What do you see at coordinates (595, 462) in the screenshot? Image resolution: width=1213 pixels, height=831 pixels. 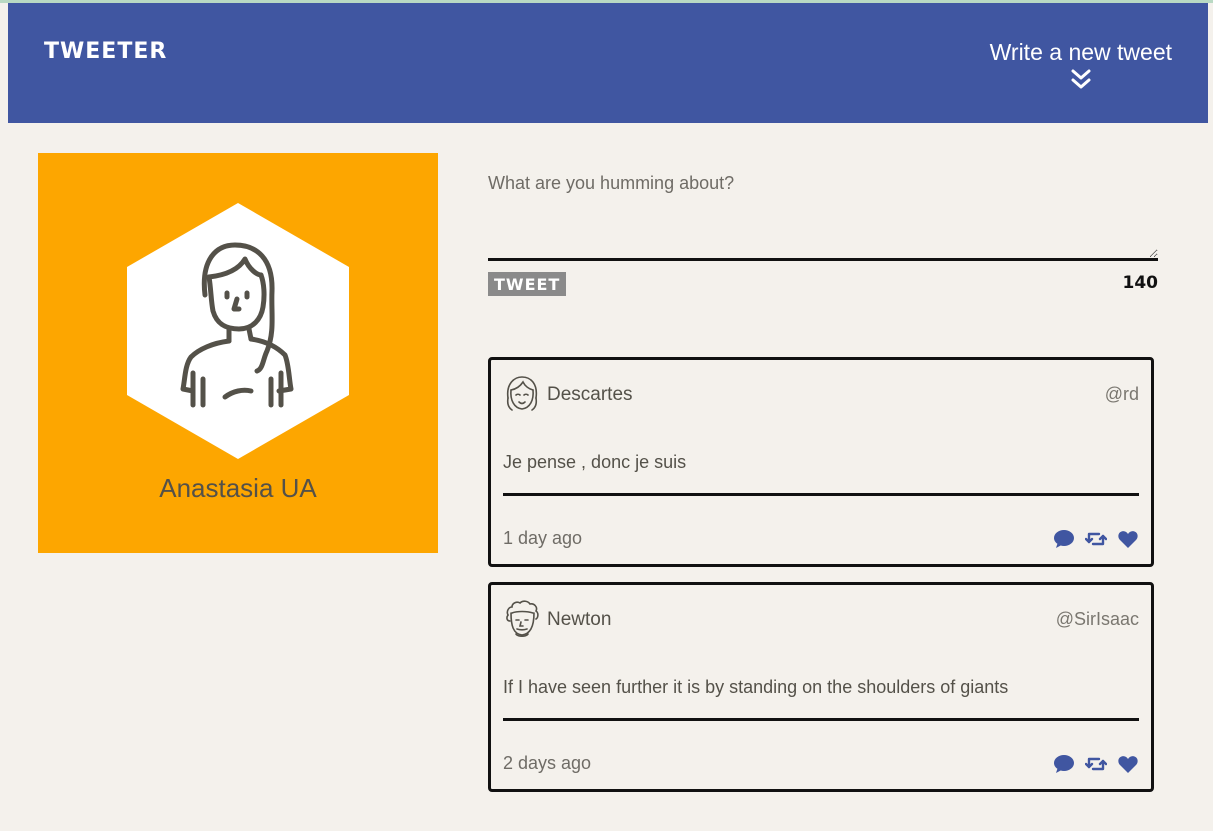 I see `tweet-text: Je pense , donc je suis` at bounding box center [595, 462].